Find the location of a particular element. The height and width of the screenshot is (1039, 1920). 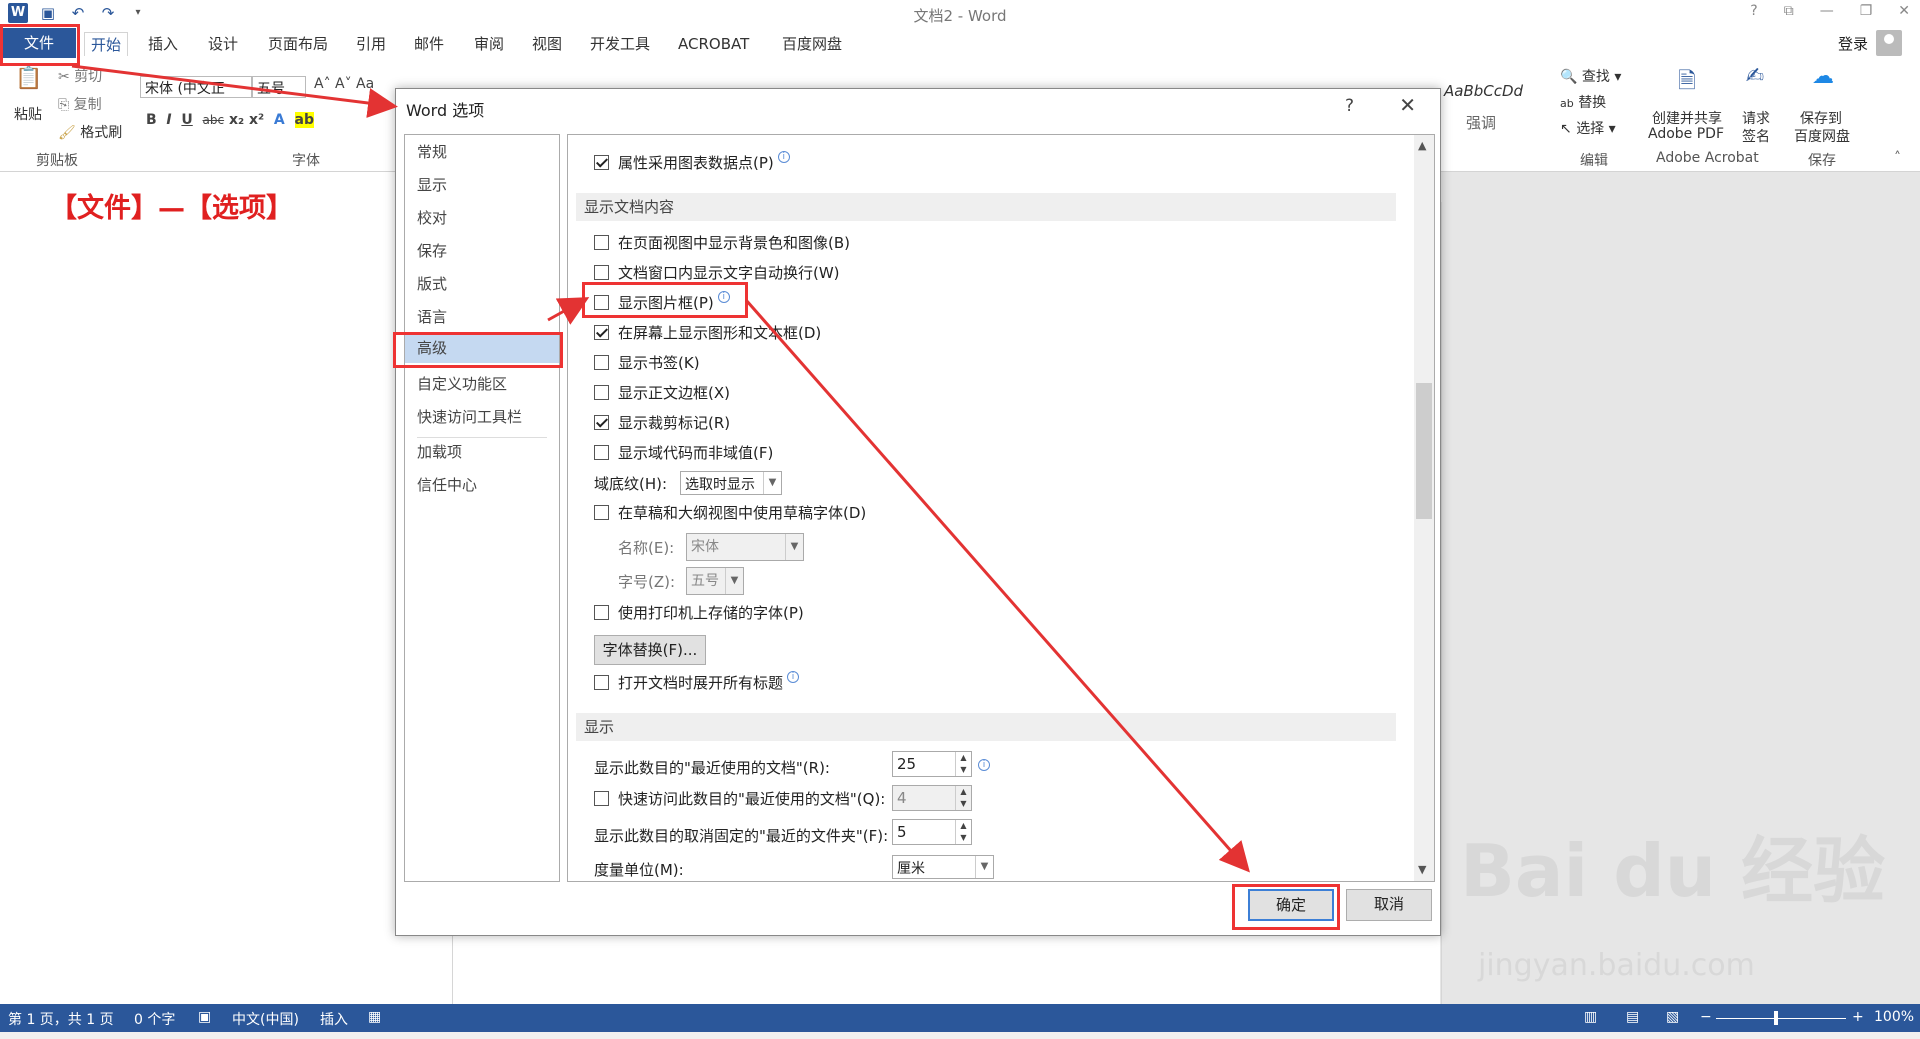

cut-button: ✂ 剪切 is located at coordinates (80, 76).